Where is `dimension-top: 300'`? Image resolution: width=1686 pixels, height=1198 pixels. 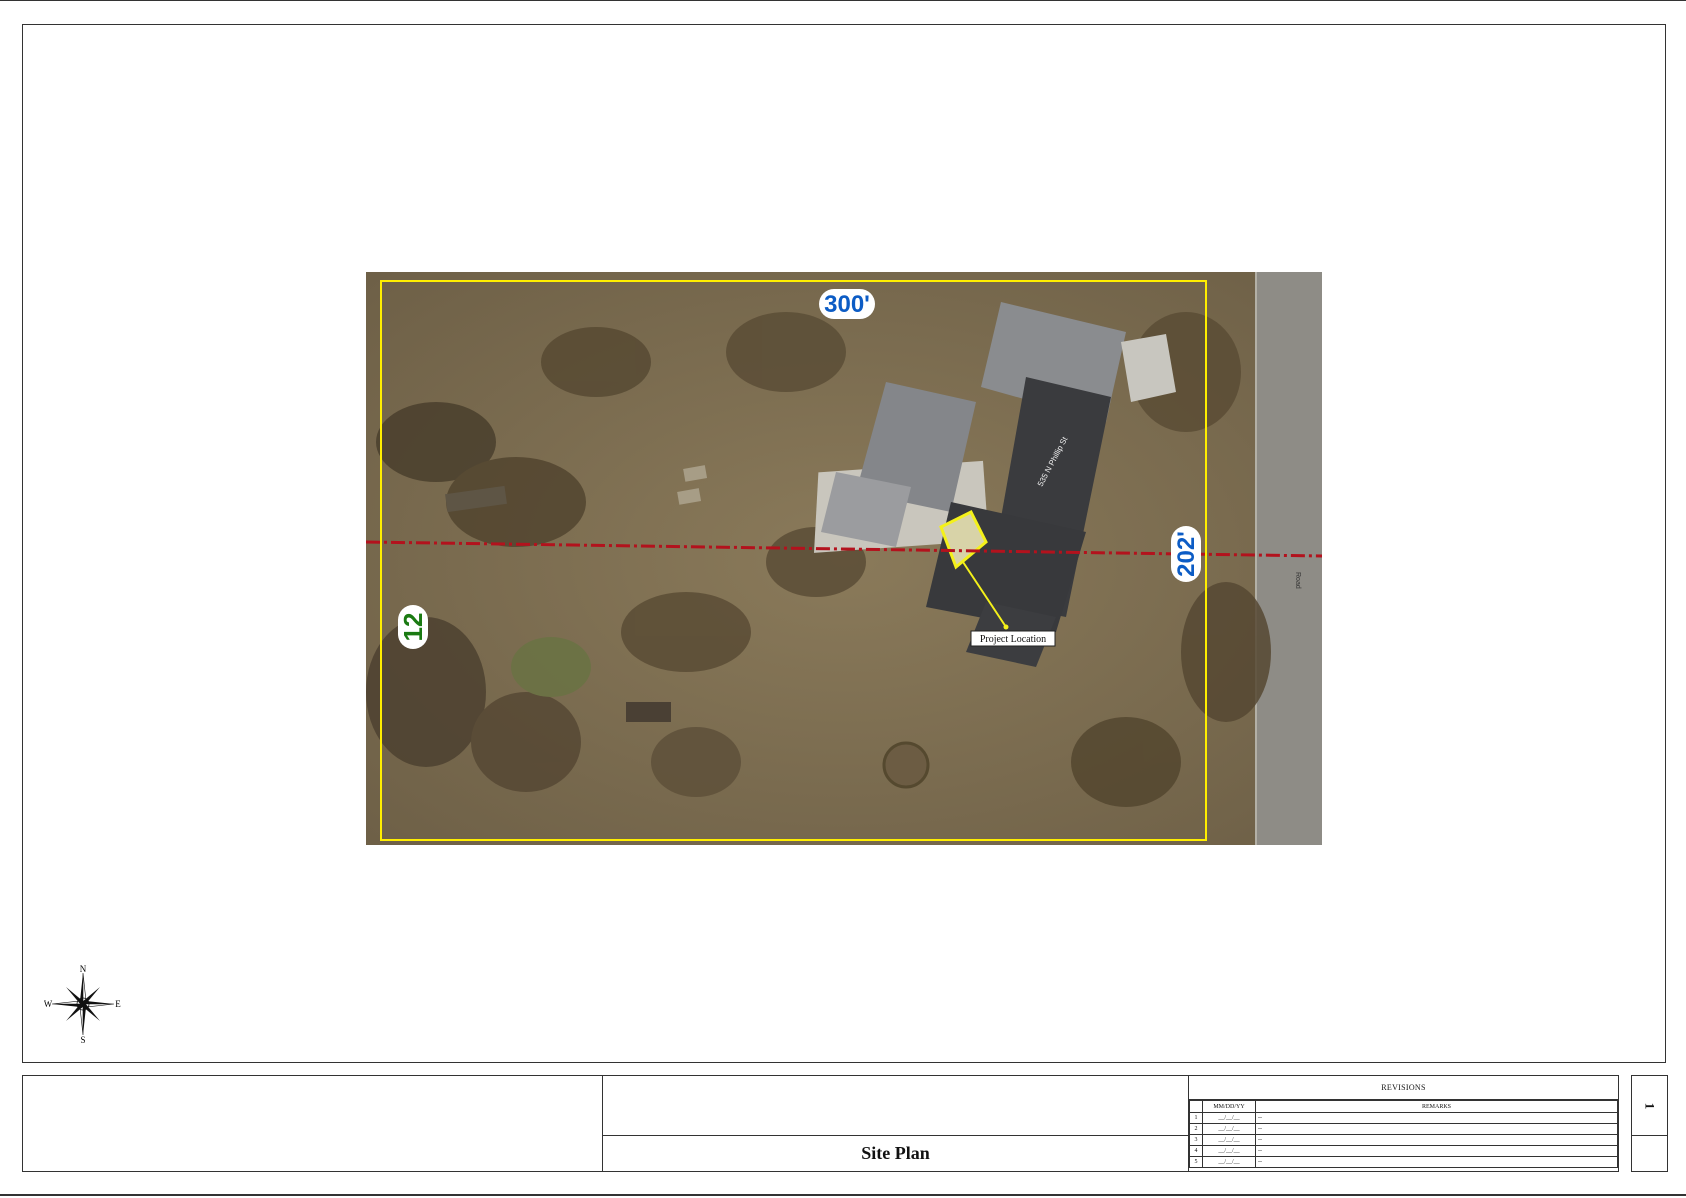 dimension-top: 300' is located at coordinates (847, 304).